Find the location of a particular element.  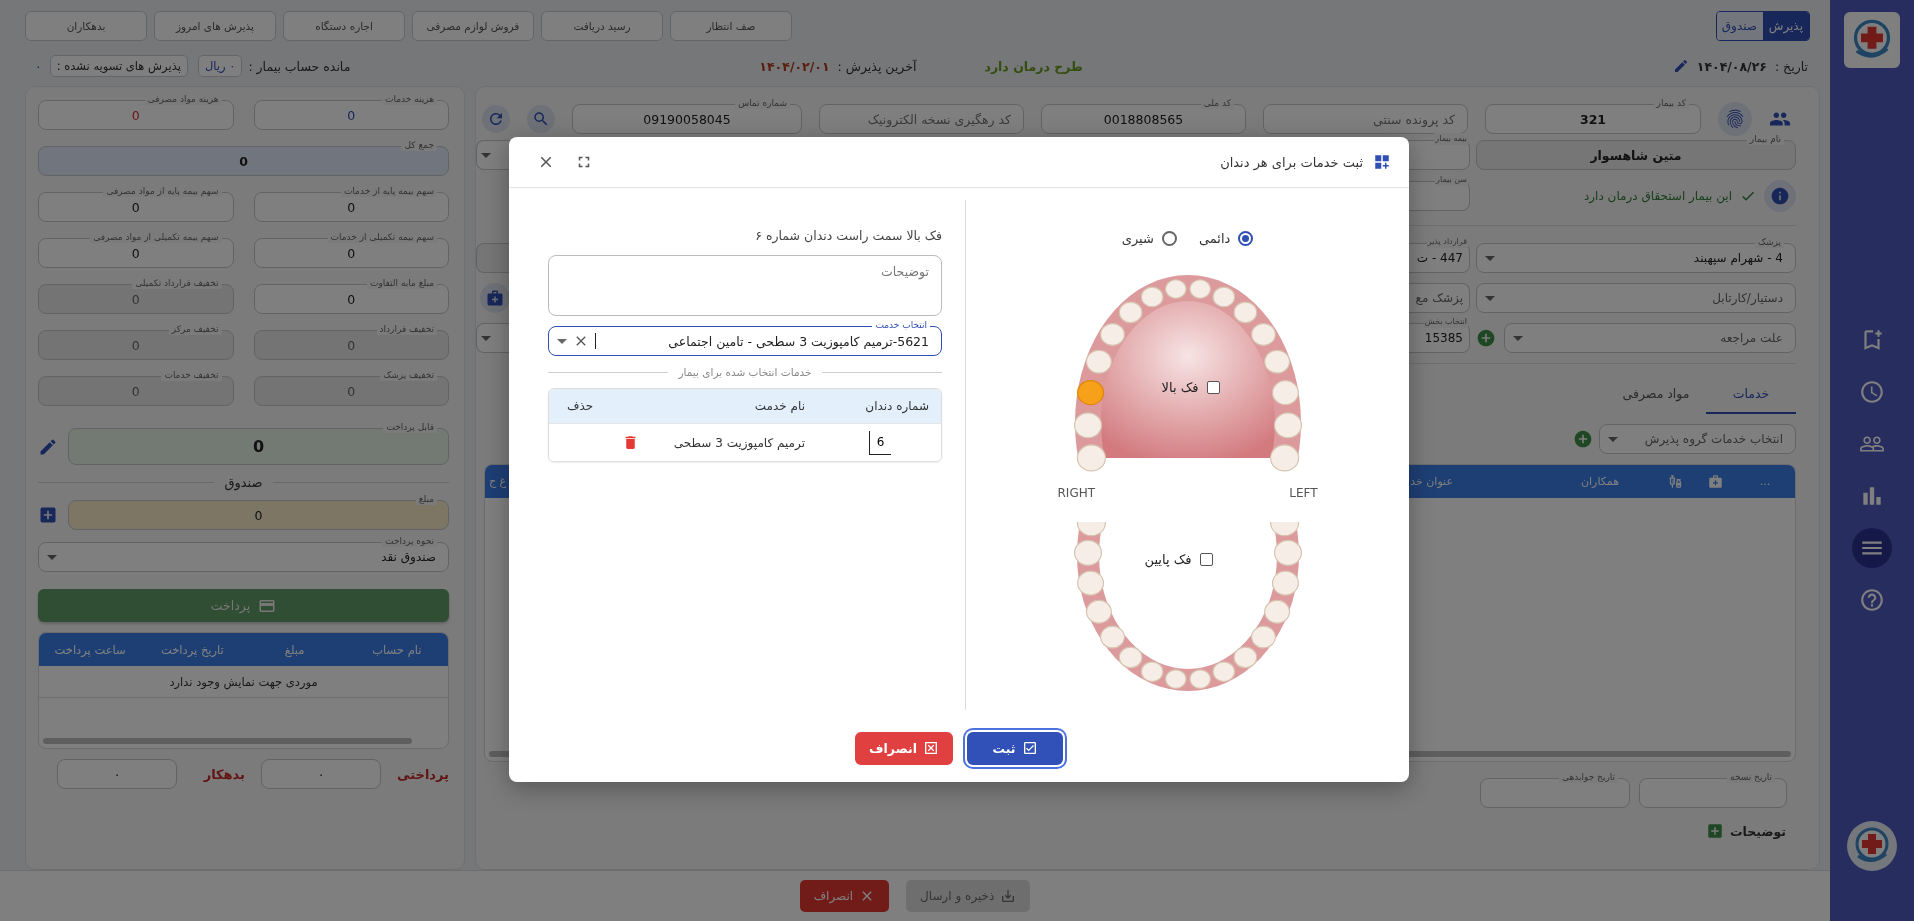

tooth-caption: فک بالا سمت راست دندان شماره ۶ is located at coordinates (848, 235).